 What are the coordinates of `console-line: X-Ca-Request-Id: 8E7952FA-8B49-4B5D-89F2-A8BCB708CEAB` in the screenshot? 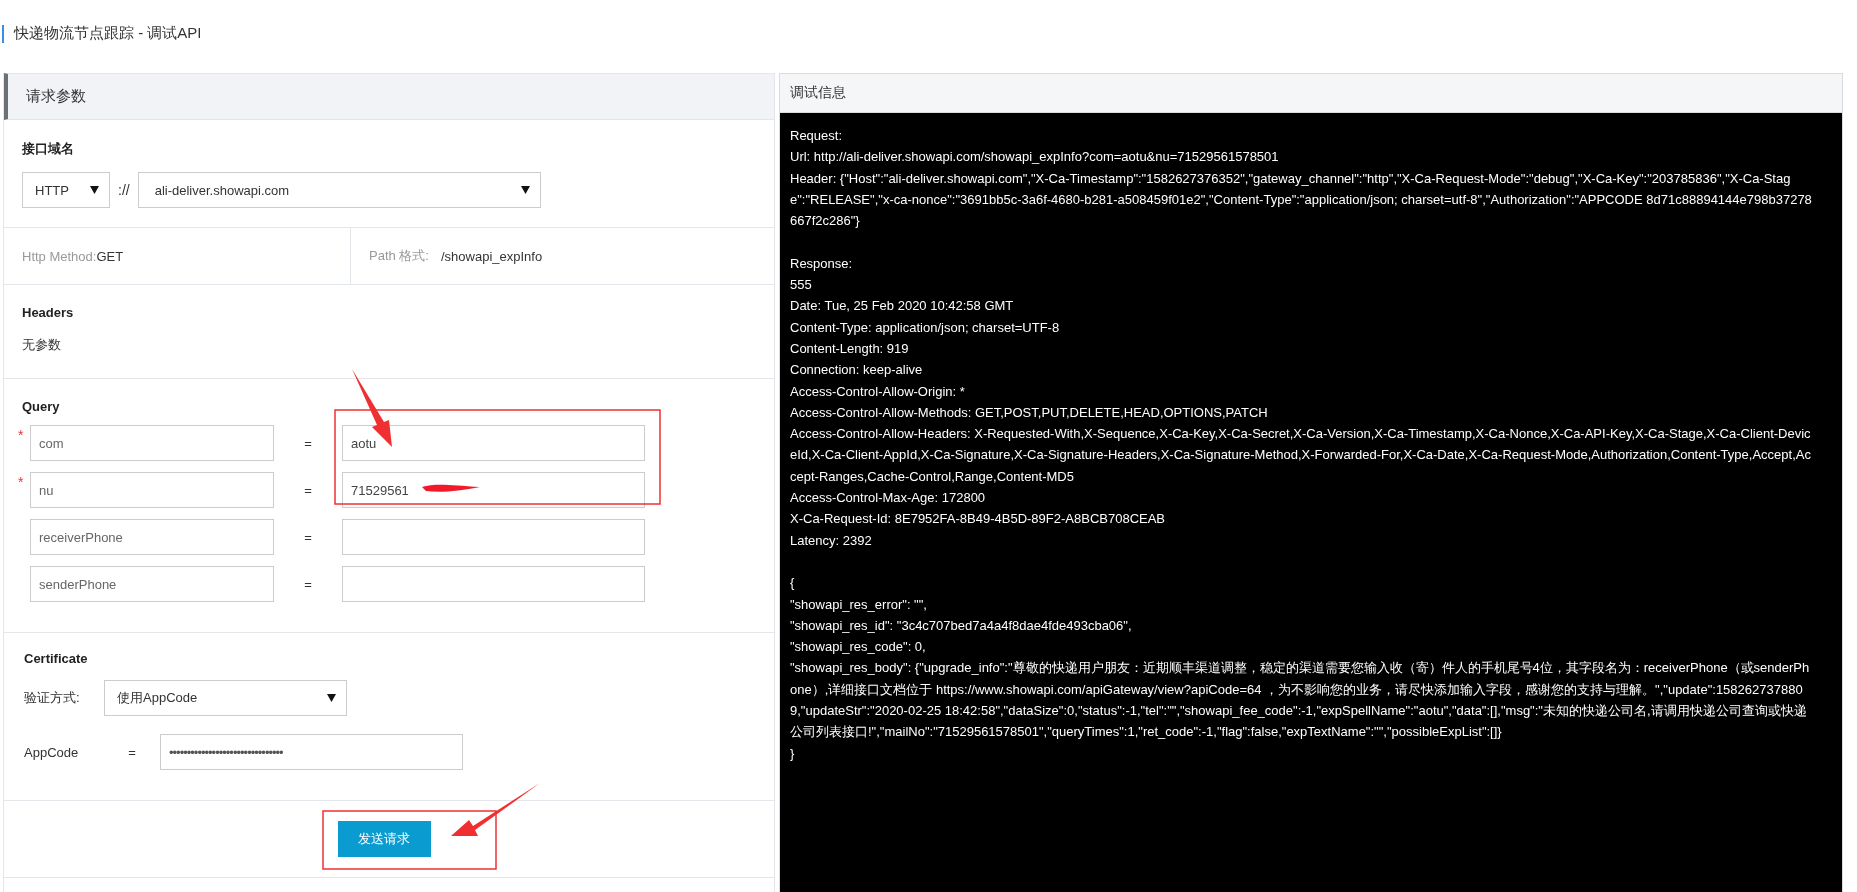 It's located at (978, 519).